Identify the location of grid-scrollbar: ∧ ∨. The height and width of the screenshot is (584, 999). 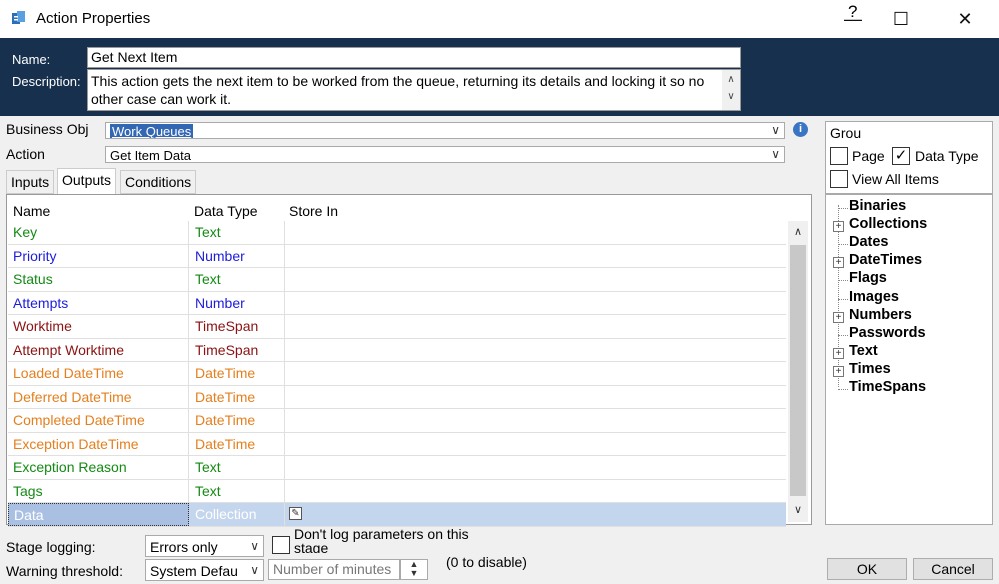
(798, 371).